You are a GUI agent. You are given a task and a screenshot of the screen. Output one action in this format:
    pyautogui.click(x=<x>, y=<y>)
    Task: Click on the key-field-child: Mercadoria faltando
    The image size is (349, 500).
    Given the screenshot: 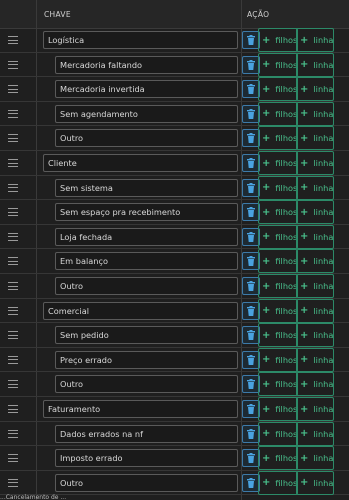 What is the action you would take?
    pyautogui.click(x=146, y=64)
    